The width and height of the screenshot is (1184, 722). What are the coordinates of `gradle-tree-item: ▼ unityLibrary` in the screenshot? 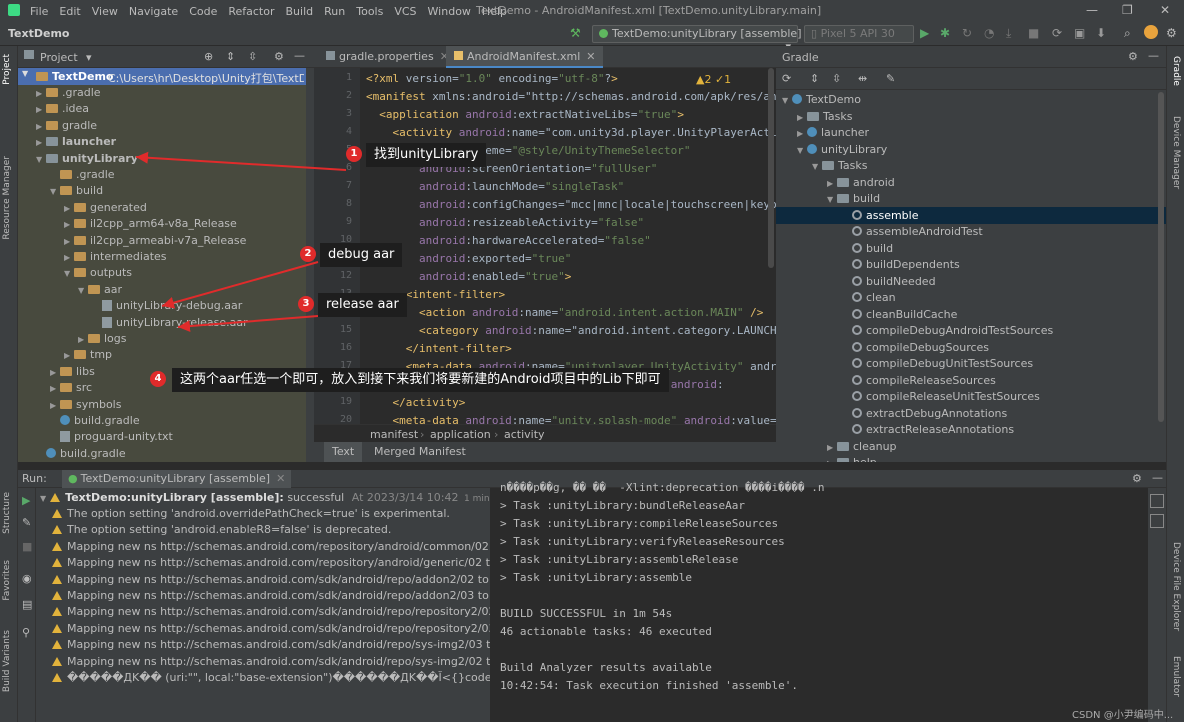 It's located at (842, 150).